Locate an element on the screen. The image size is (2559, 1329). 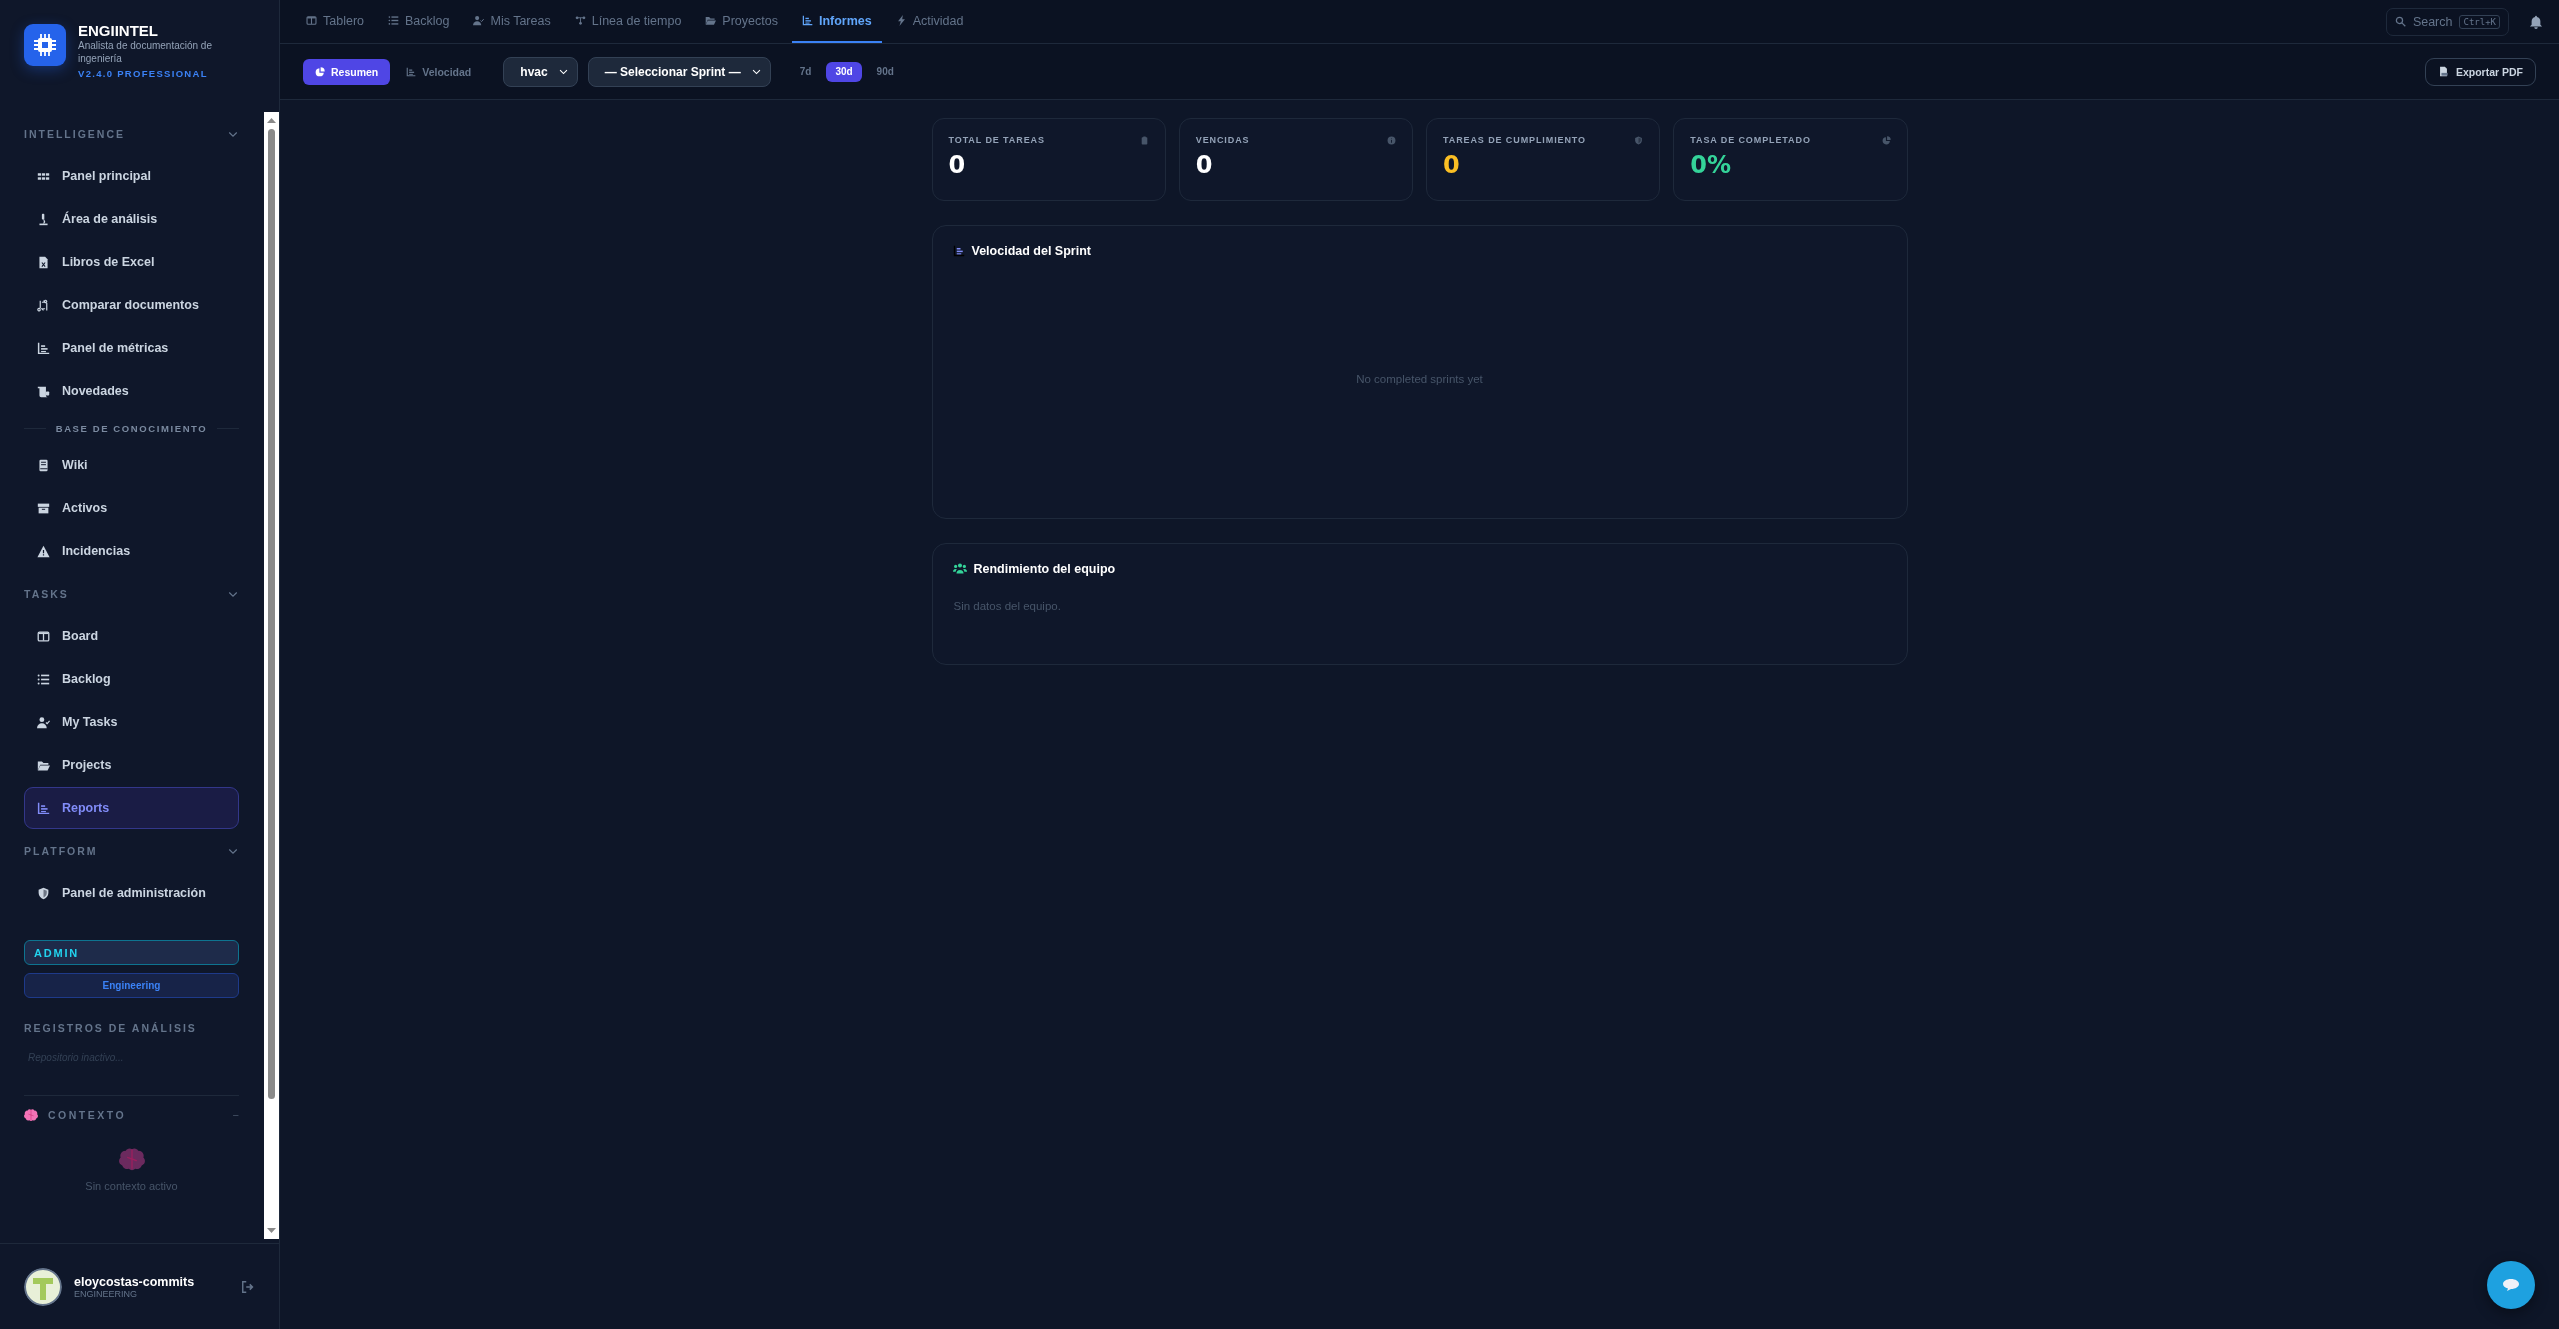
nav-tab: Línea de tiempo is located at coordinates (628, 21).